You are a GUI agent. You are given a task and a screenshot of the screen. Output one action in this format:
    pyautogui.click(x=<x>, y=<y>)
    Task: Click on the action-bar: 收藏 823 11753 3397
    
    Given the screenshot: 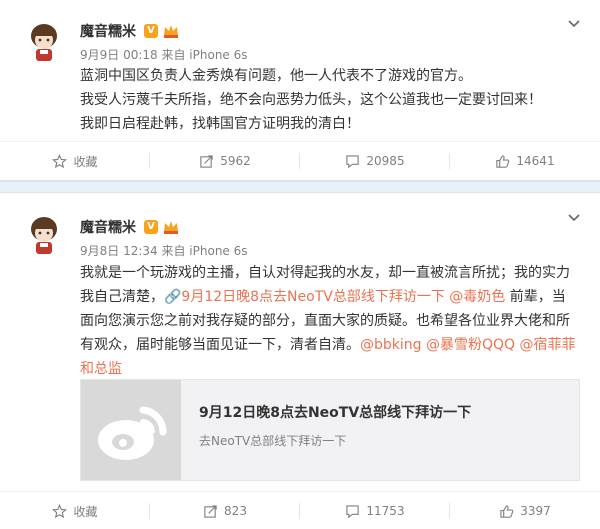 What is the action you would take?
    pyautogui.click(x=300, y=510)
    